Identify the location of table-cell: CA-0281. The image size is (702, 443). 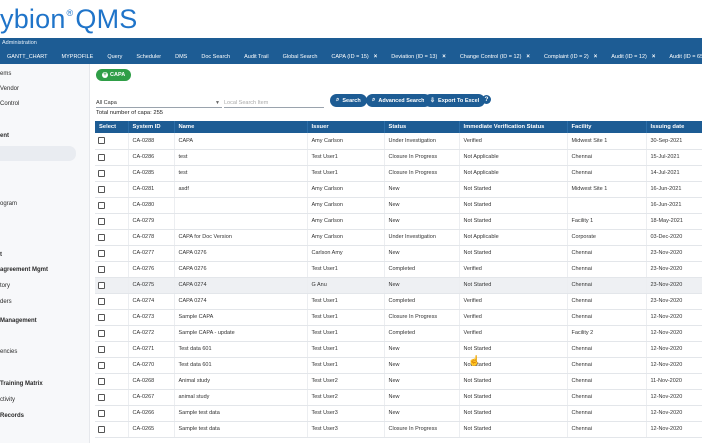
(151, 189).